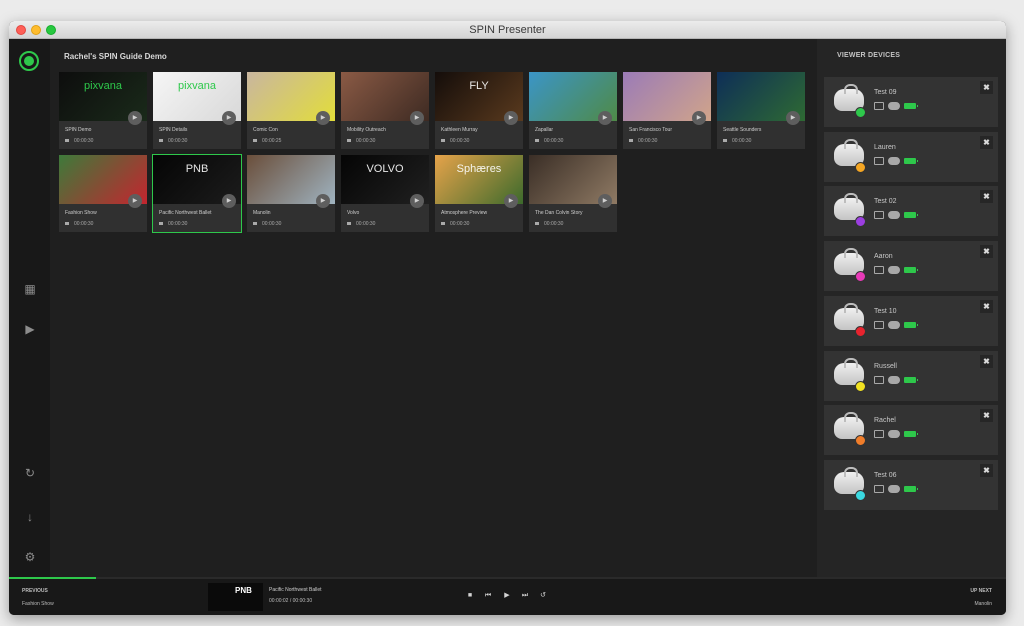 The image size is (1024, 626). What do you see at coordinates (295, 590) in the screenshot?
I see `current-video-title: Pacific Northwest Ballet` at bounding box center [295, 590].